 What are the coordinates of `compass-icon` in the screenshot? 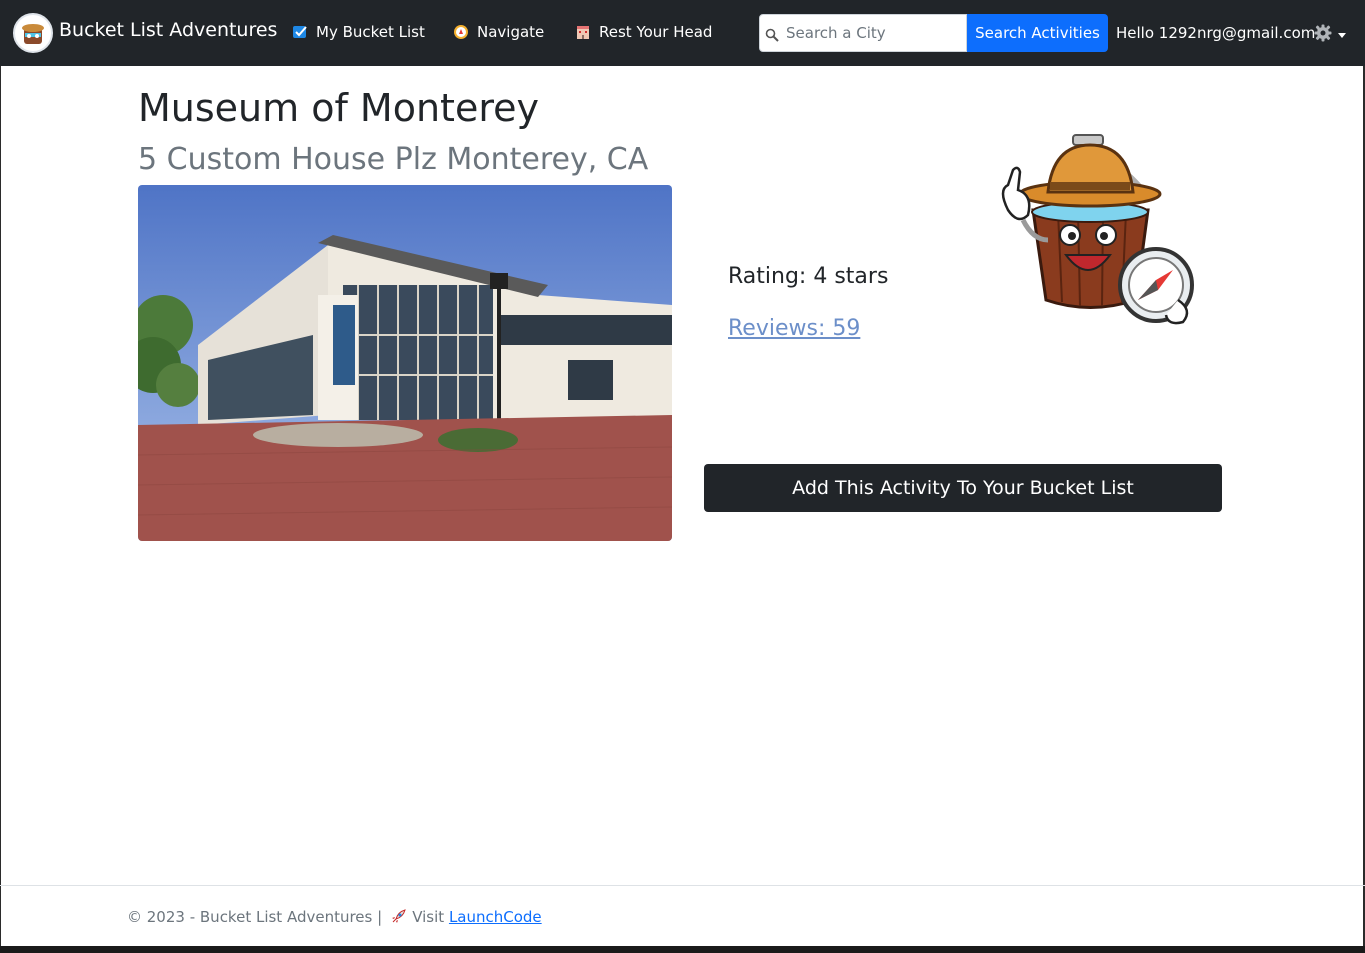 It's located at (461, 32).